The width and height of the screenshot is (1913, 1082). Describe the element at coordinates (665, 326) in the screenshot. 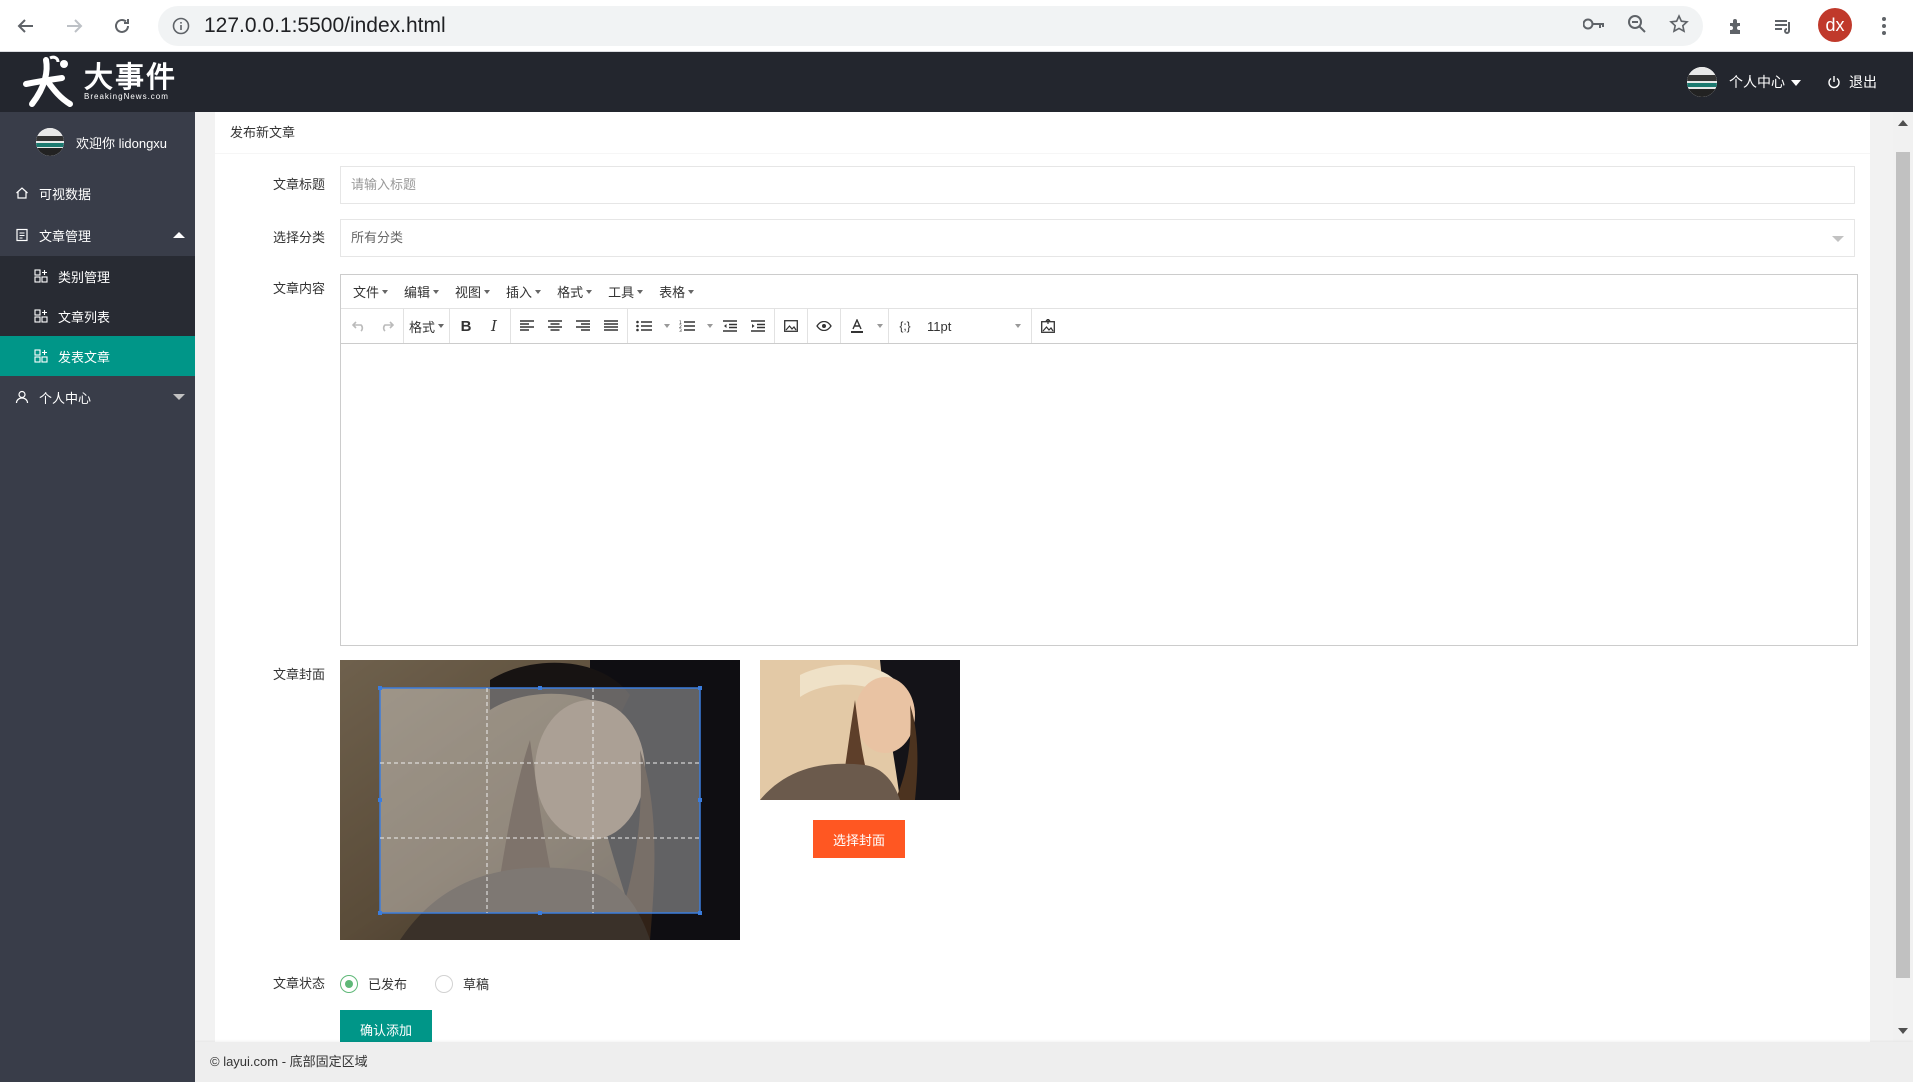

I see `bullet-list-caret-icon` at that location.